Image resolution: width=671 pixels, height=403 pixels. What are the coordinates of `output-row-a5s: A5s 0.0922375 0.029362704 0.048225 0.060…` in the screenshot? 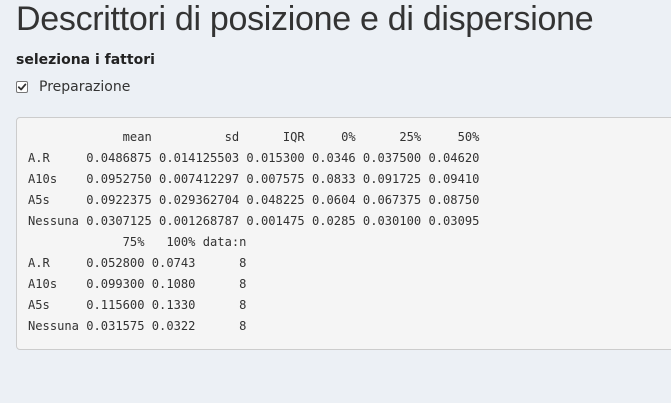 It's located at (254, 200).